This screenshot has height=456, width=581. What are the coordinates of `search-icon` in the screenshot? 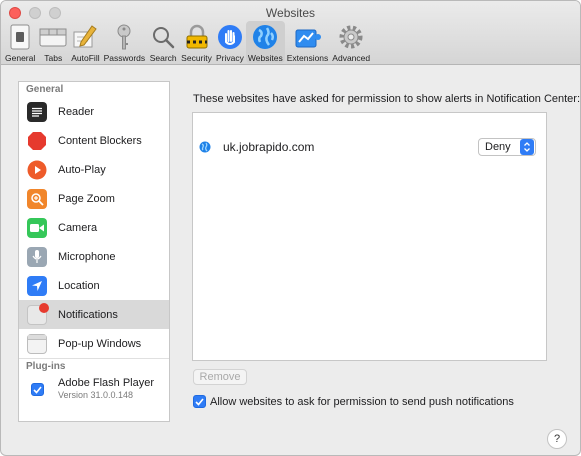 It's located at (163, 37).